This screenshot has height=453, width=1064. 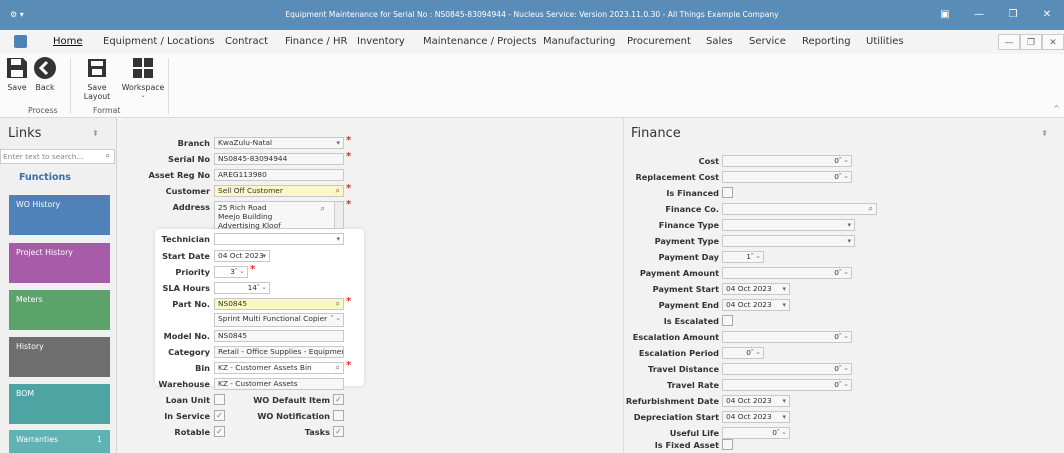 I want to click on tile-project-history: Project History, so click(x=59, y=263).